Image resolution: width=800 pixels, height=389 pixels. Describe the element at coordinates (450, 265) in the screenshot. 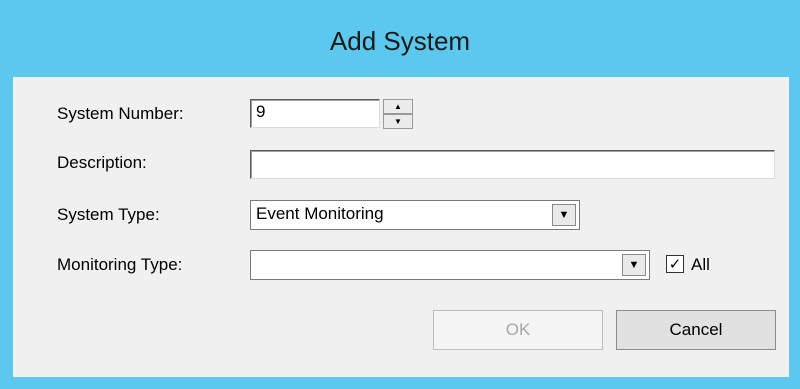

I see `monitoring-type-dropdown: ▼` at that location.